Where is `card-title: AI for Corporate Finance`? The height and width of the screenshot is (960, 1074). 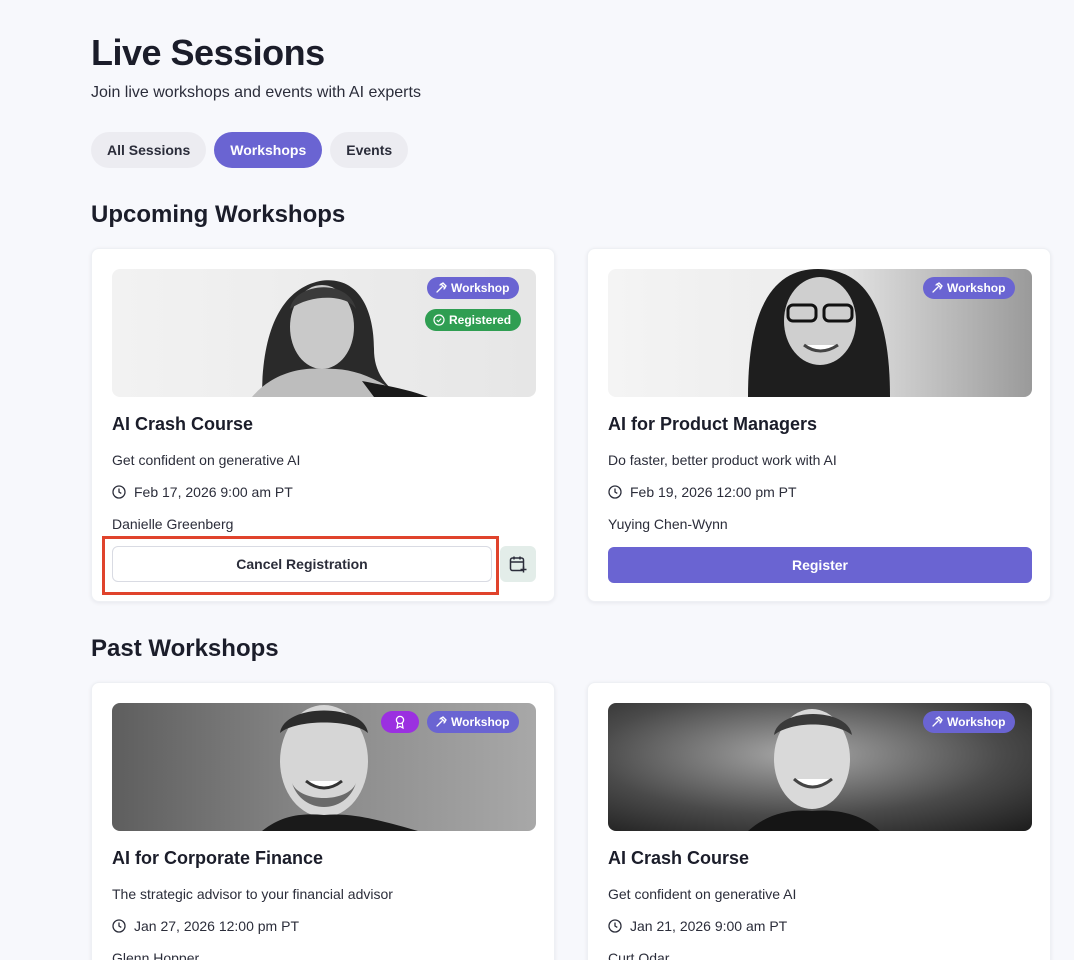 card-title: AI for Corporate Finance is located at coordinates (218, 858).